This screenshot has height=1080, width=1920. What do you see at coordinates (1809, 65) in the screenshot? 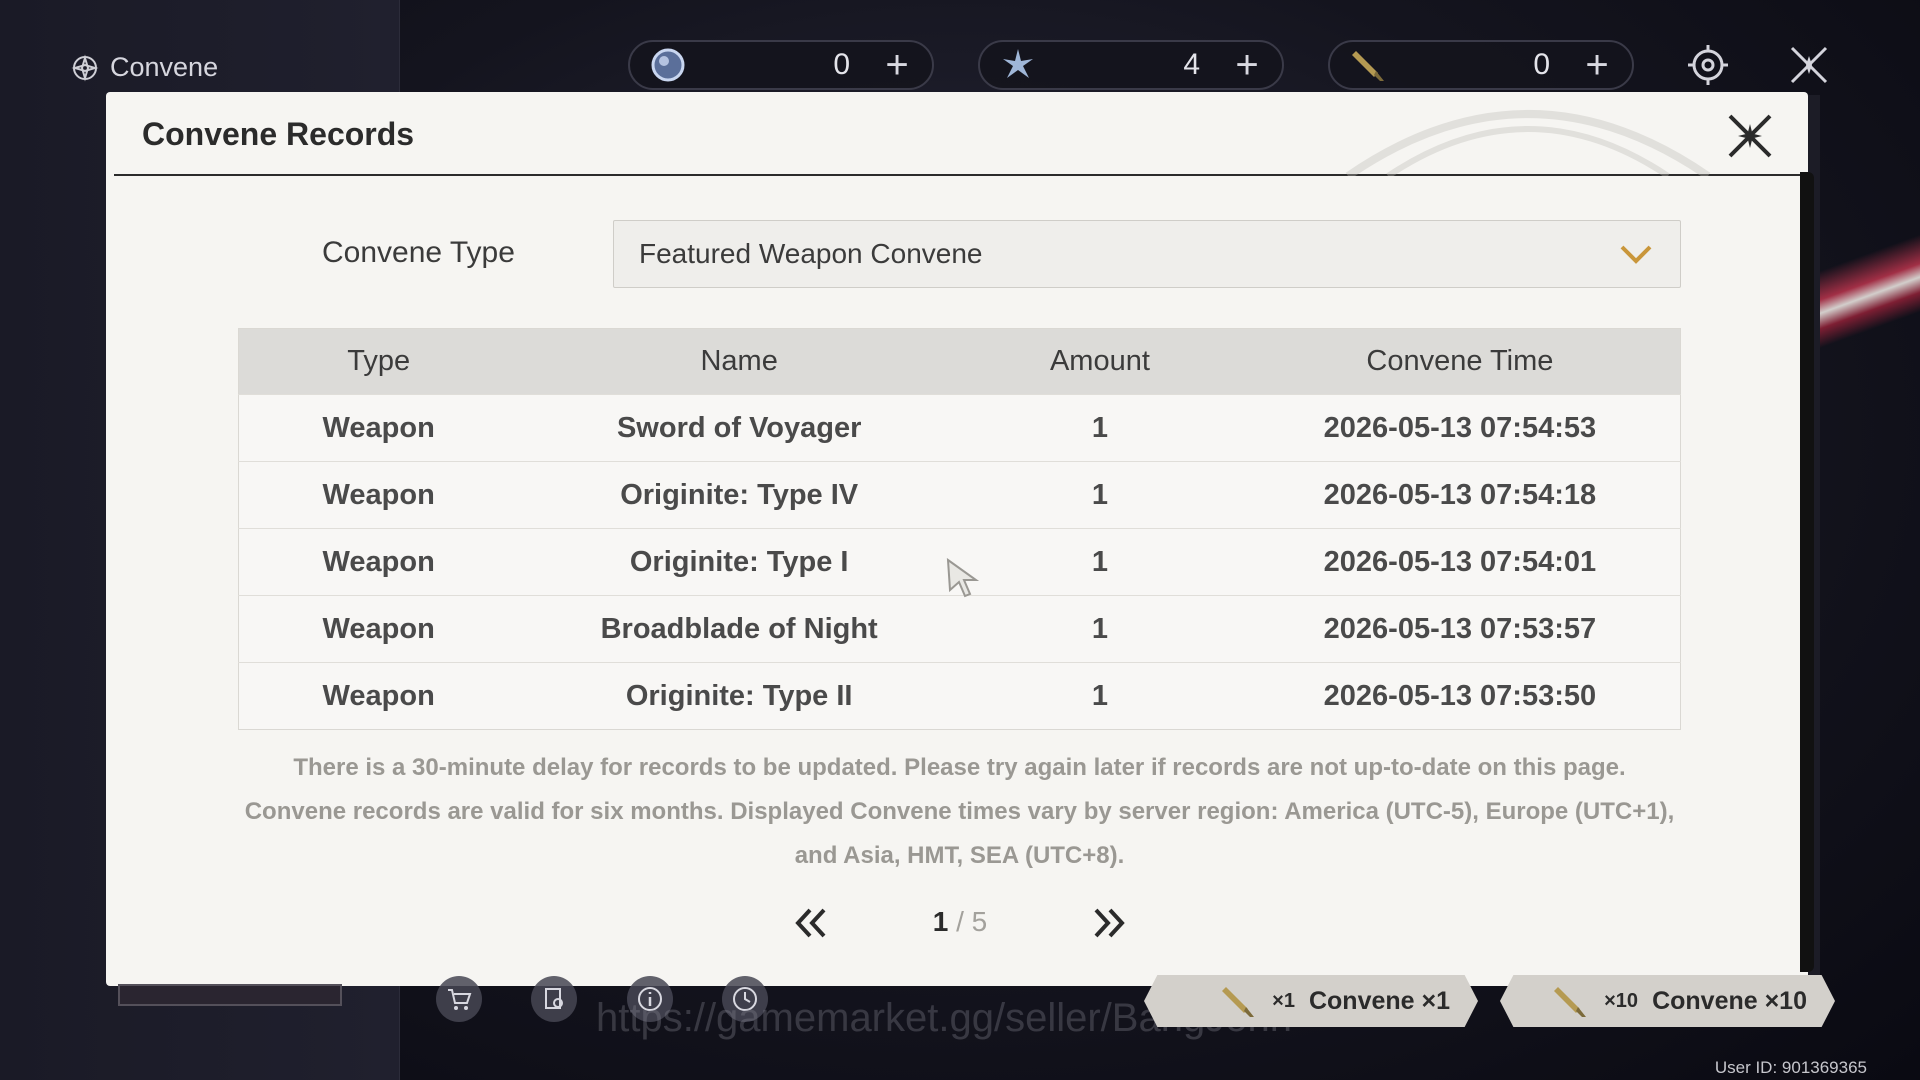
I see `exit-close-icon` at bounding box center [1809, 65].